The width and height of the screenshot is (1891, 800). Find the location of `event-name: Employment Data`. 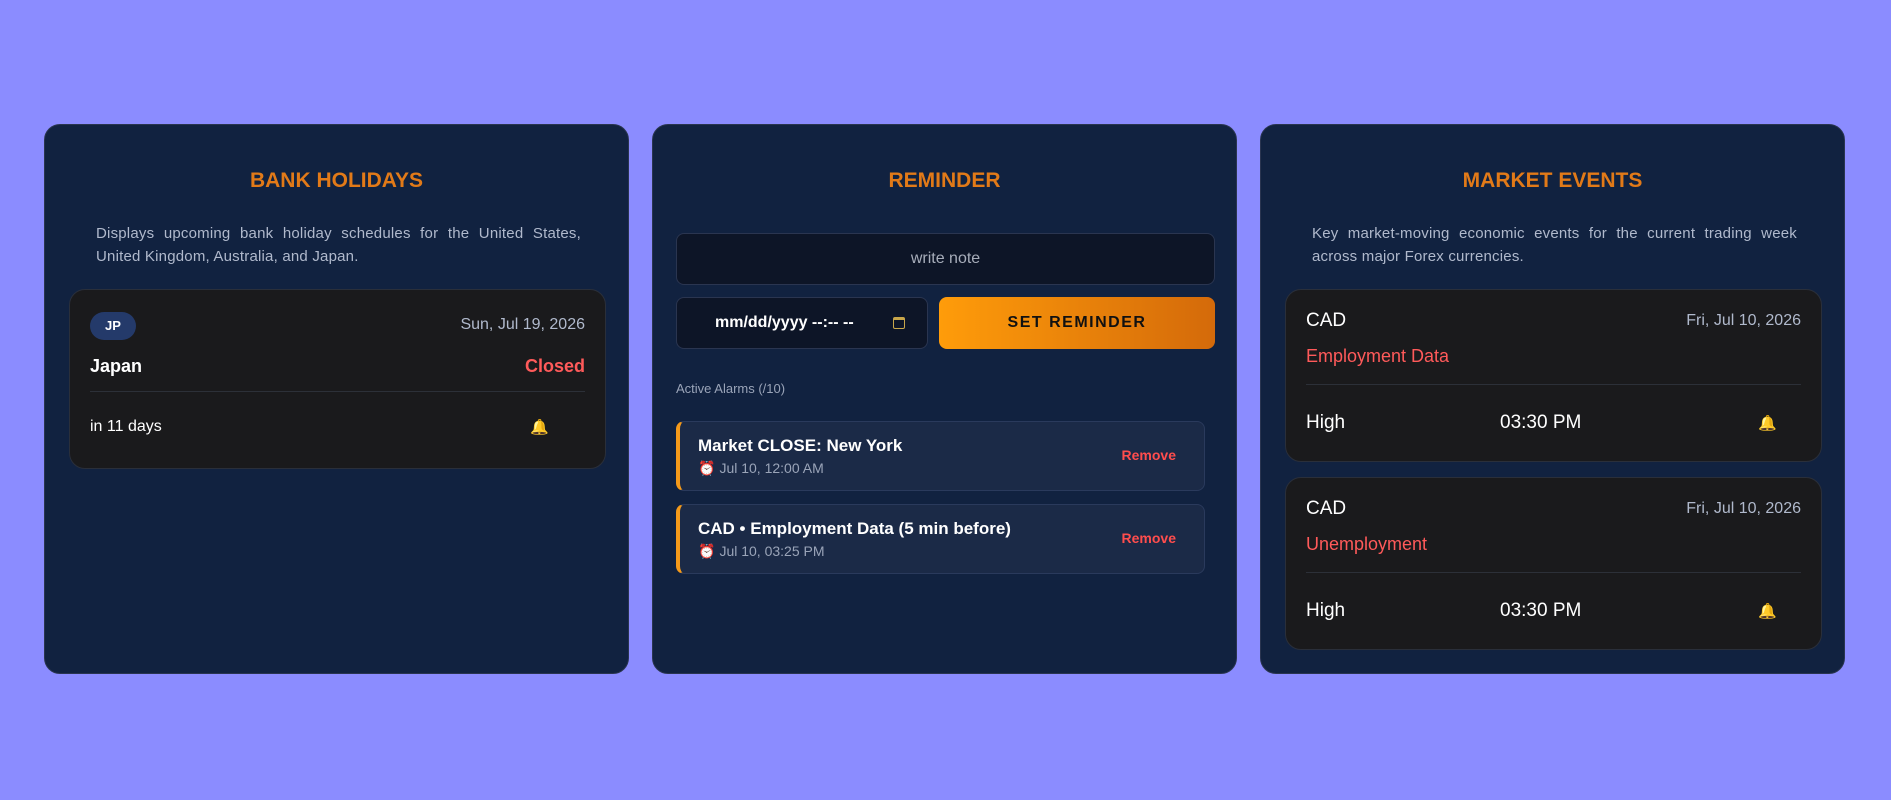

event-name: Employment Data is located at coordinates (1378, 356).